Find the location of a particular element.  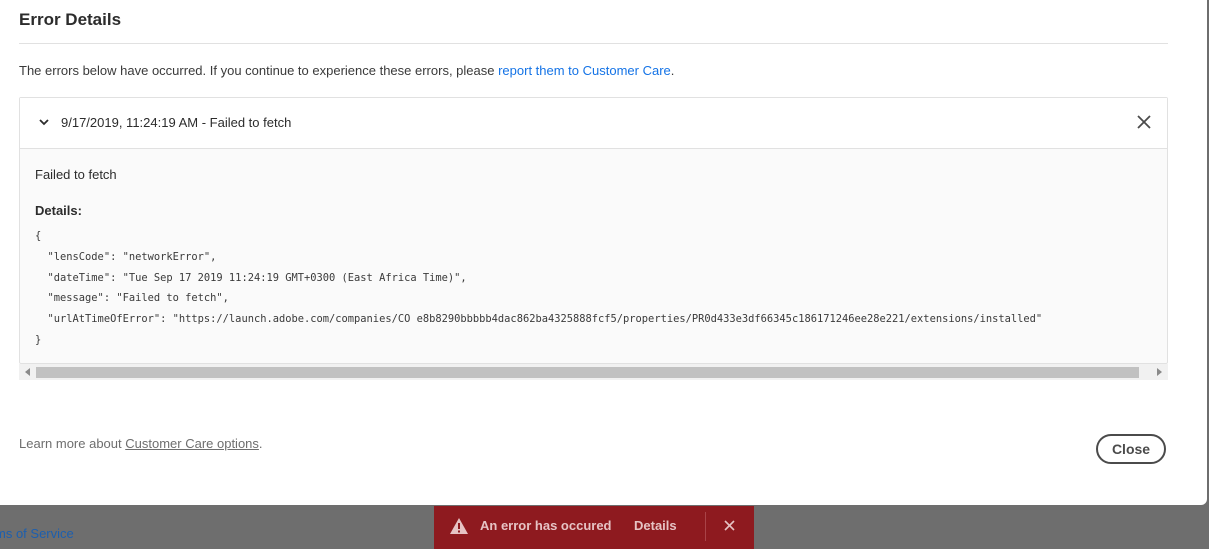

dialog-title: Error Details is located at coordinates (70, 19).